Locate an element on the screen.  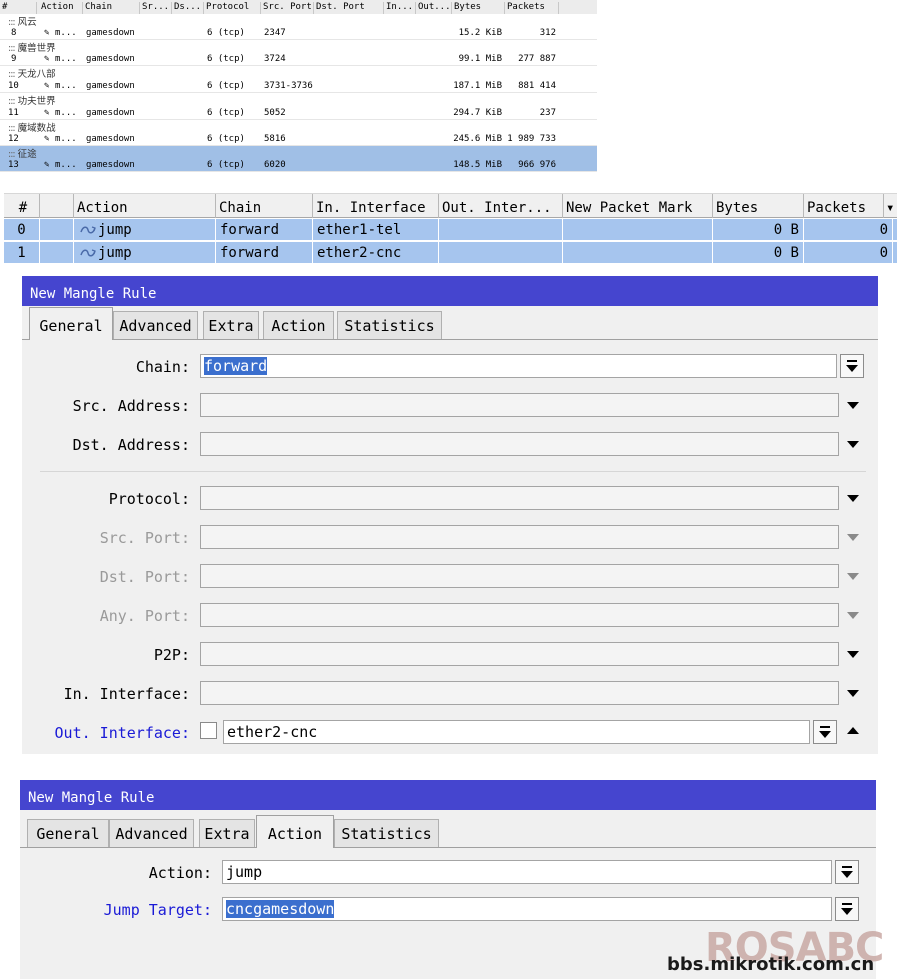
group-comment-row: ::: 魔兽世界 is located at coordinates (298, 47).